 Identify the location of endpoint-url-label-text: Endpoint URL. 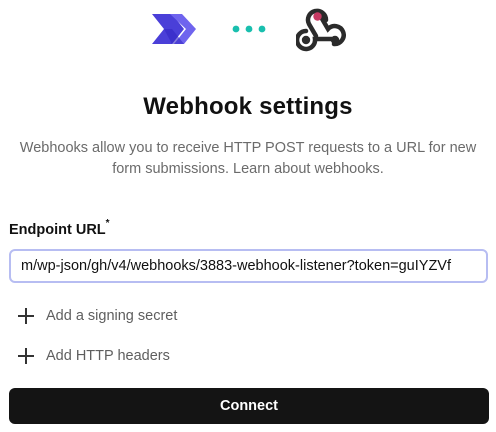
(57, 229).